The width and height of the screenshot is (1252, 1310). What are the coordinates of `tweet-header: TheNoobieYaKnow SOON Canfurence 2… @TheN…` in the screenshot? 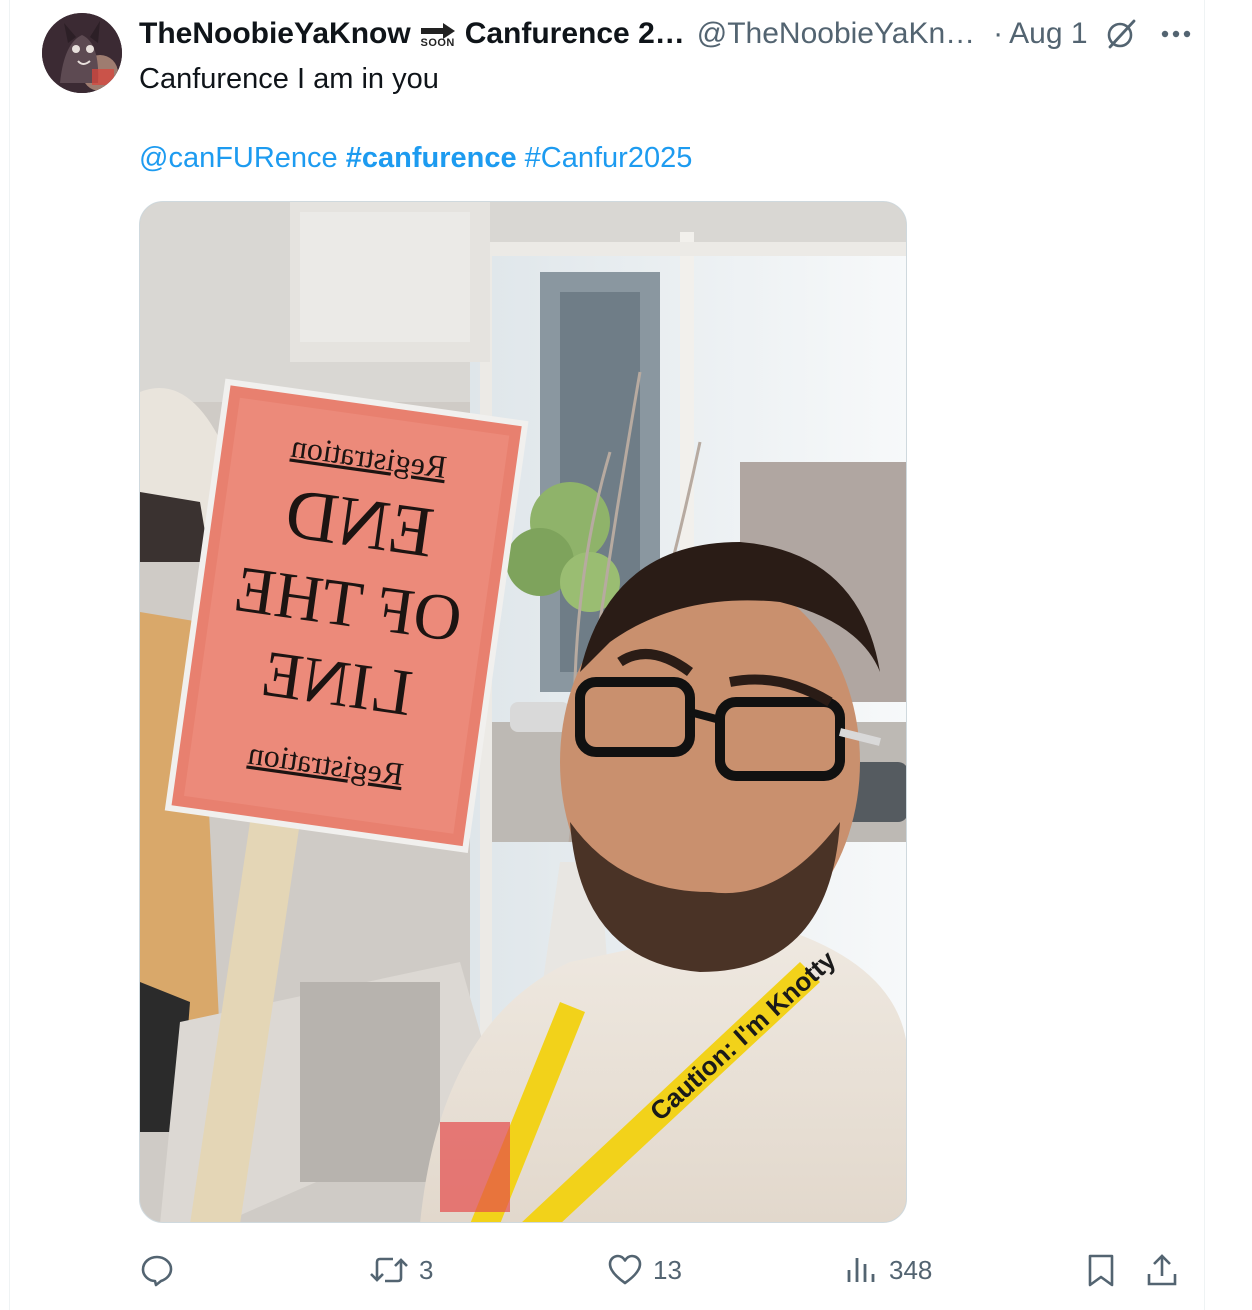 It's located at (669, 34).